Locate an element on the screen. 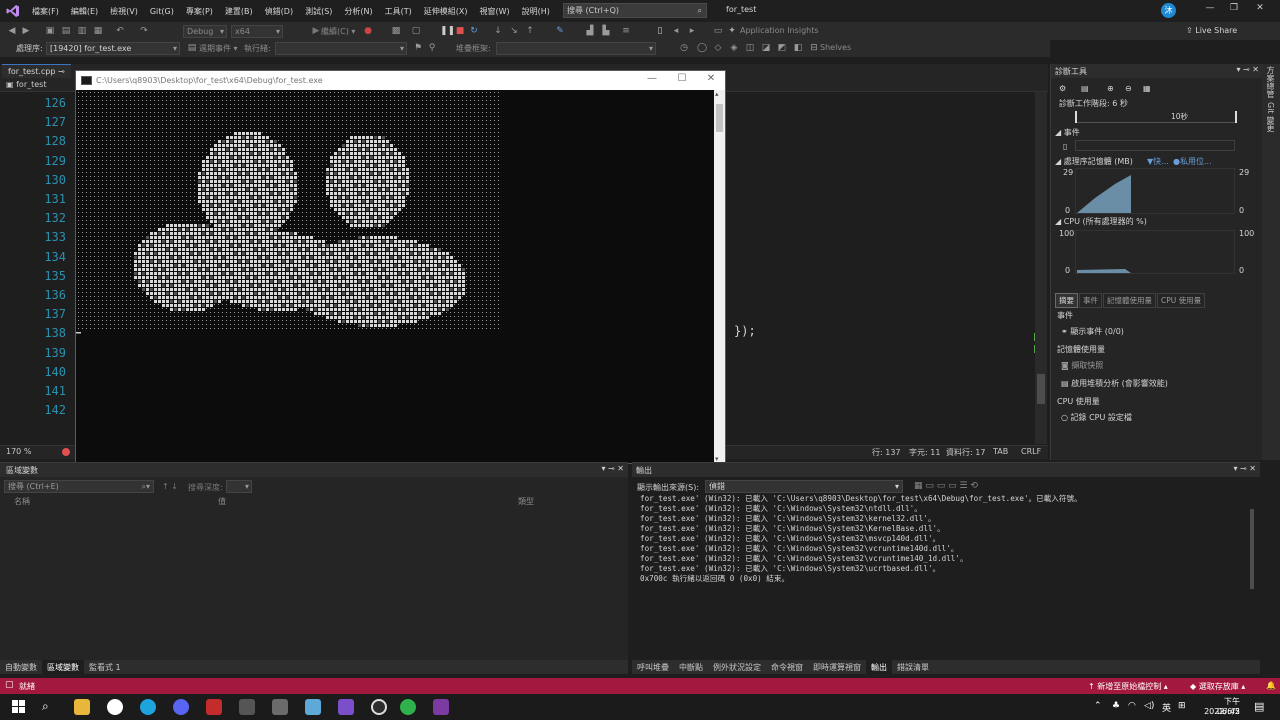  search-depth-select is located at coordinates (239, 486).